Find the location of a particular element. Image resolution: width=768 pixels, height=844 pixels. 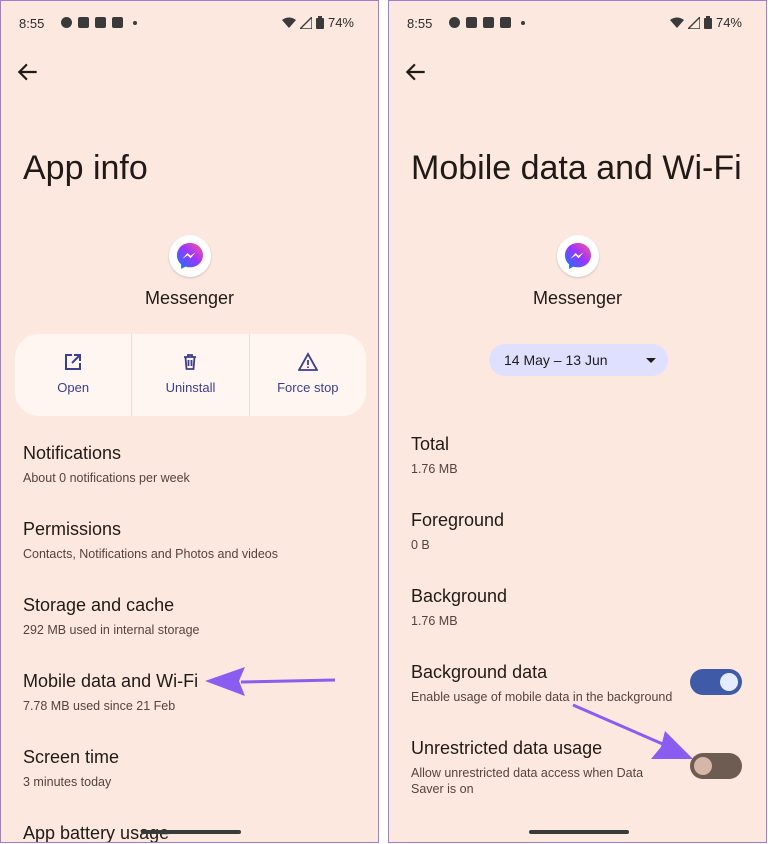

app-actions: Open Uninstall Force stop is located at coordinates (190, 375).